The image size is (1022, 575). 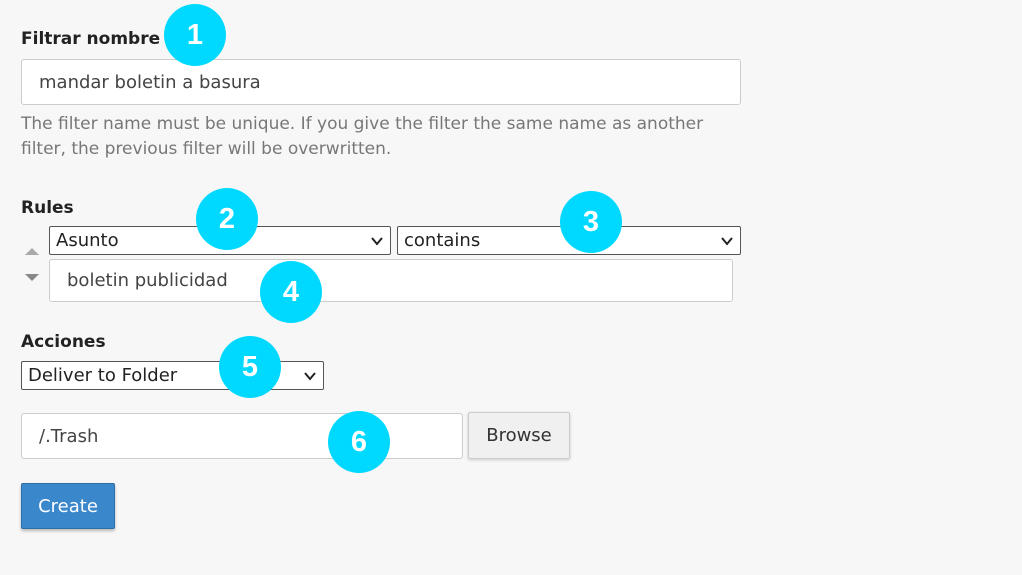 What do you see at coordinates (359, 442) in the screenshot?
I see `annotation-badge-6: 6` at bounding box center [359, 442].